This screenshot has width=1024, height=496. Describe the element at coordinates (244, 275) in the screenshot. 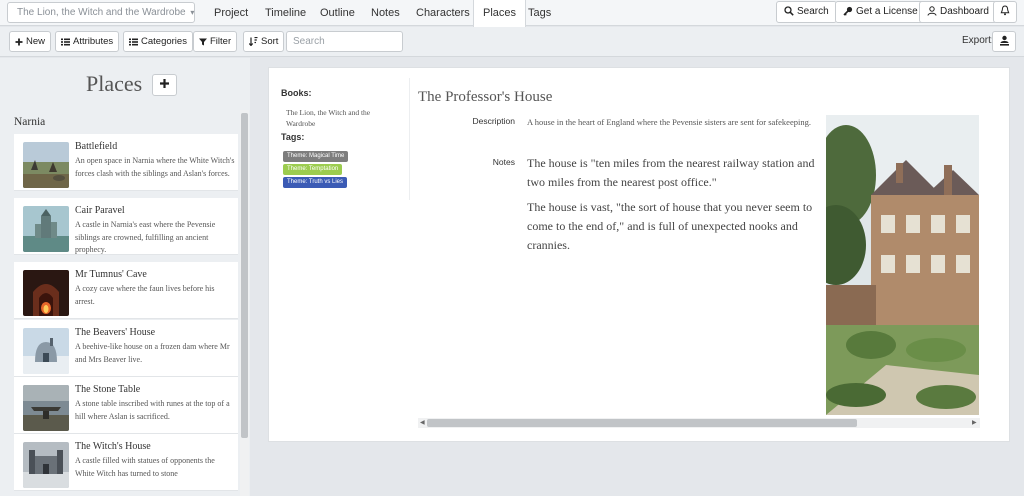

I see `list-scrollbar-thumb` at that location.